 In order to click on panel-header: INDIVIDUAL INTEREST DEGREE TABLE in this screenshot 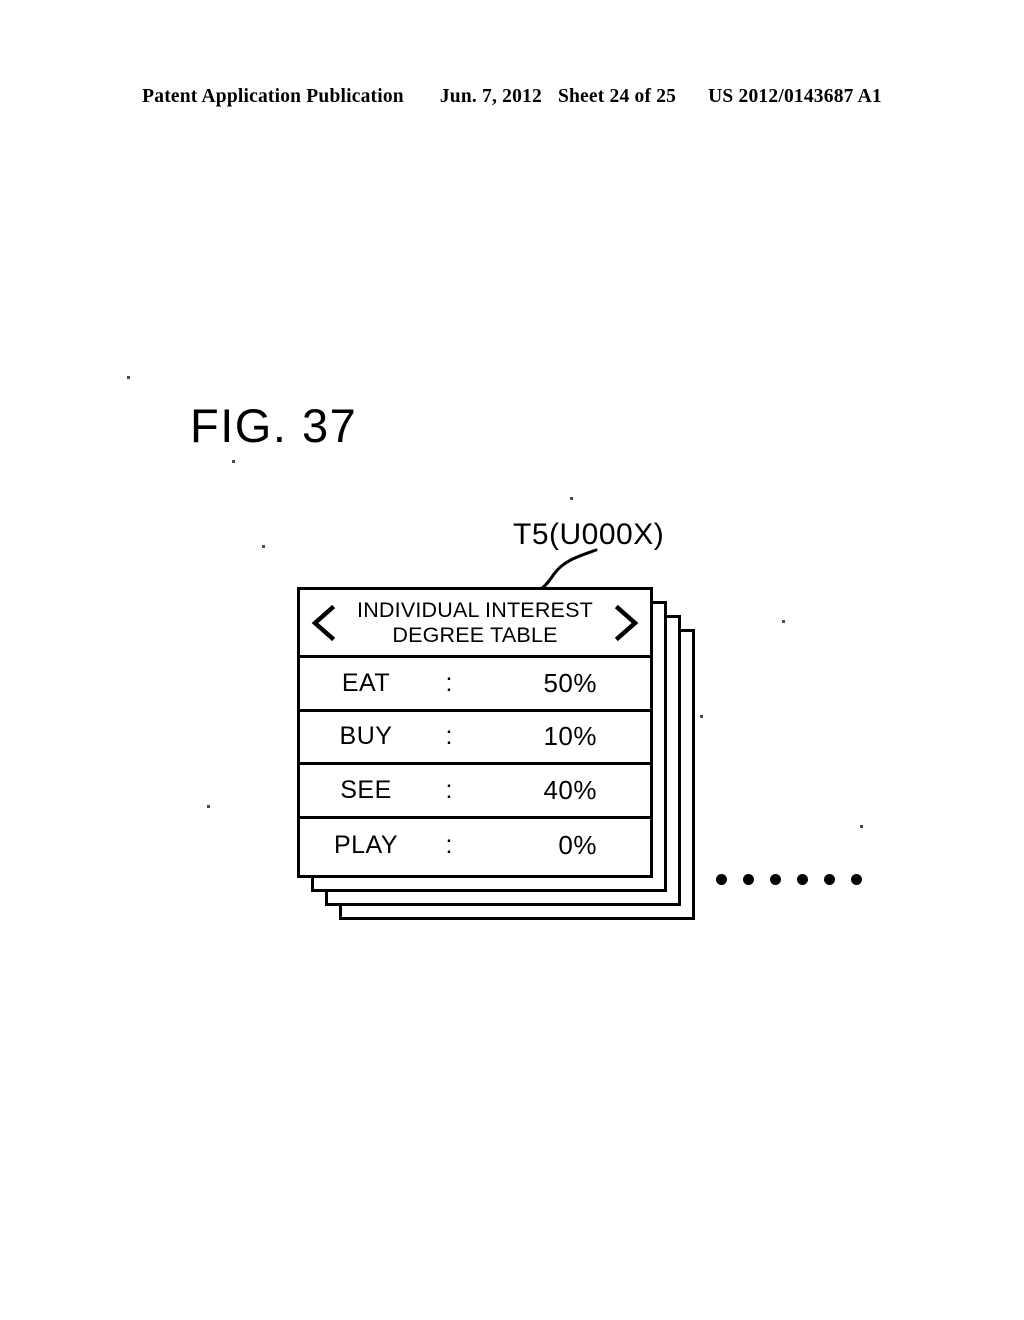, I will do `click(475, 624)`.